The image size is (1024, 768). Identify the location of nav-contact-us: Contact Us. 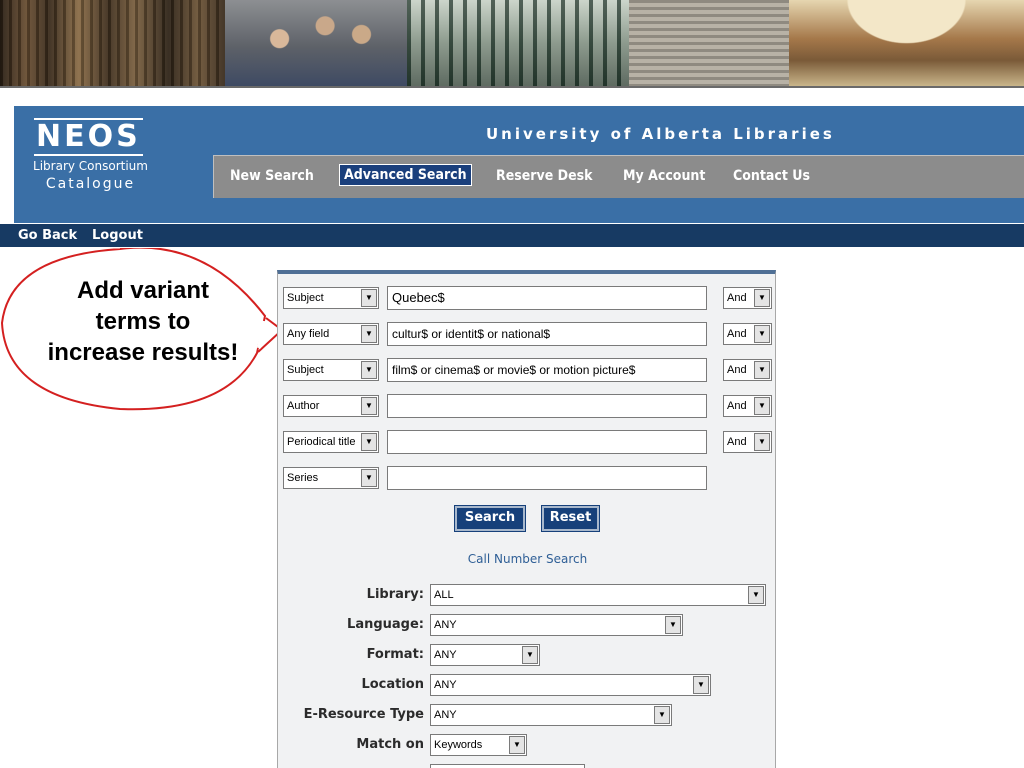
(771, 176).